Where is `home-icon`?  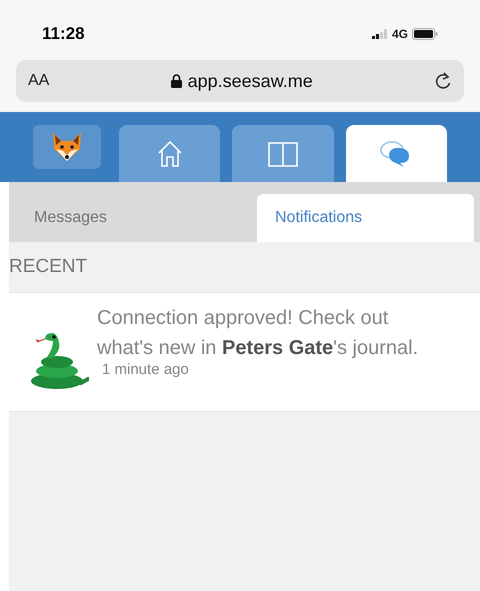 home-icon is located at coordinates (169, 154).